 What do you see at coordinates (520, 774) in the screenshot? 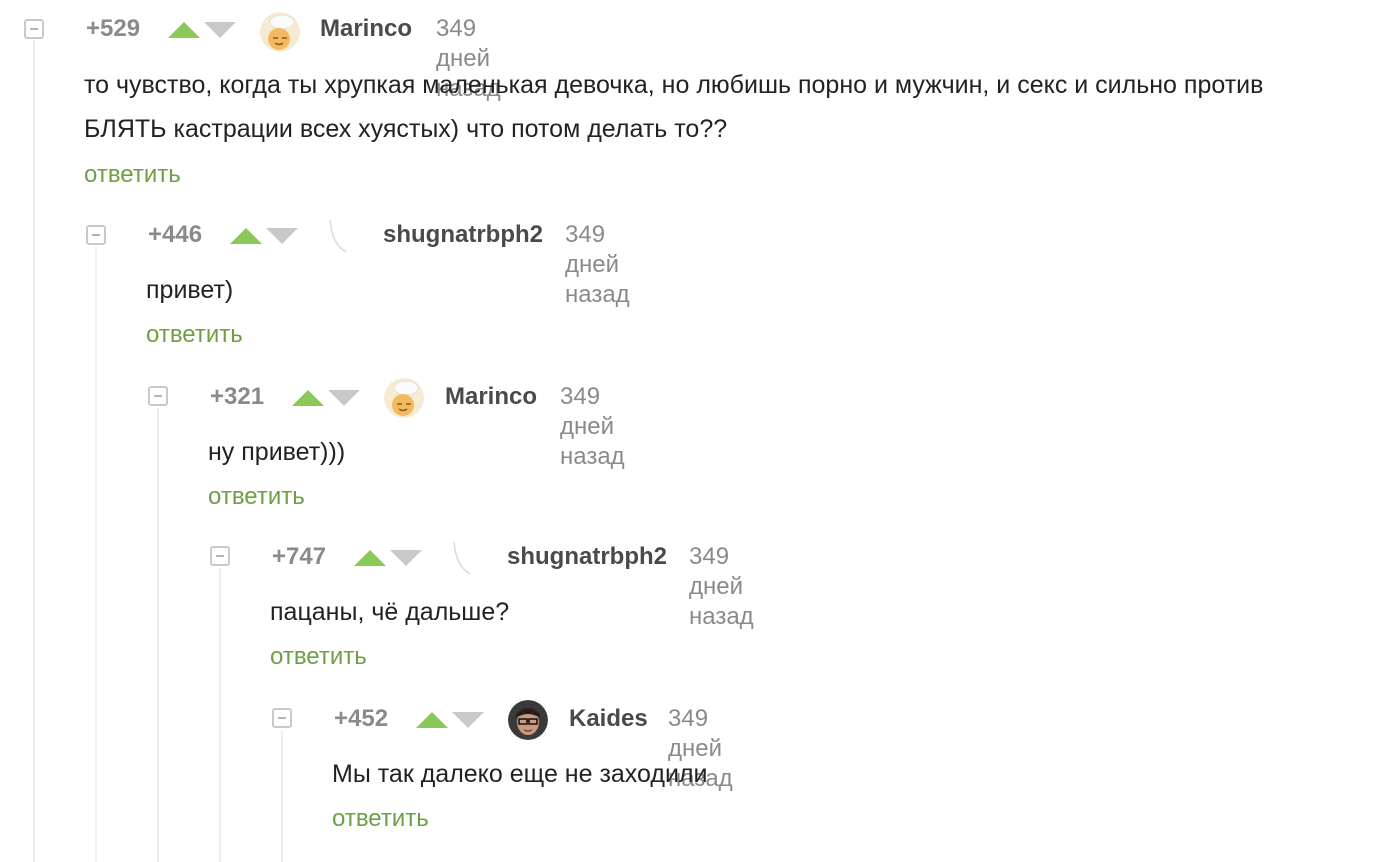
I see `comment-text: Мы так далеко еще не заходили` at bounding box center [520, 774].